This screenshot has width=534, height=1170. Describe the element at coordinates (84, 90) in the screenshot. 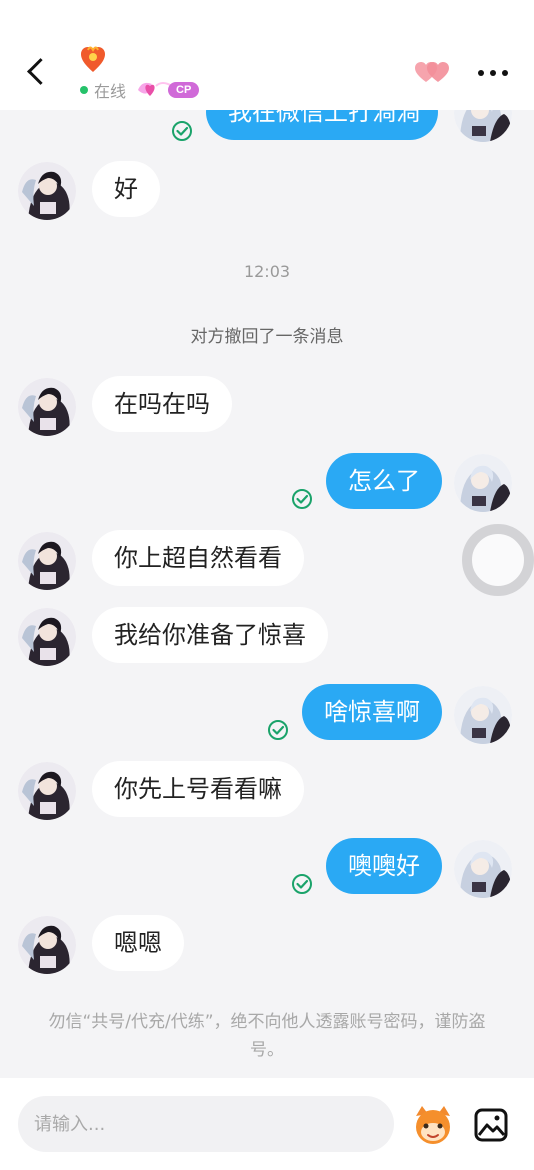

I see `online-indicator` at that location.